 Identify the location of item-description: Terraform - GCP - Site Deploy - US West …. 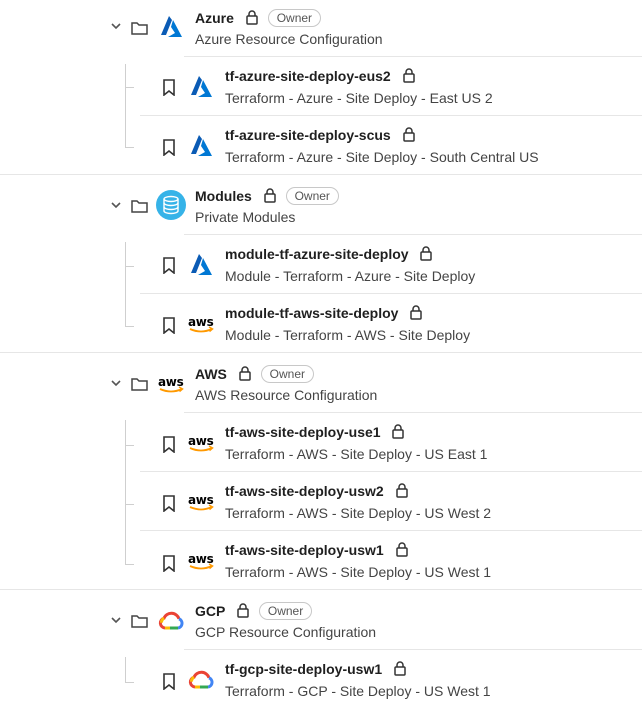
(358, 691).